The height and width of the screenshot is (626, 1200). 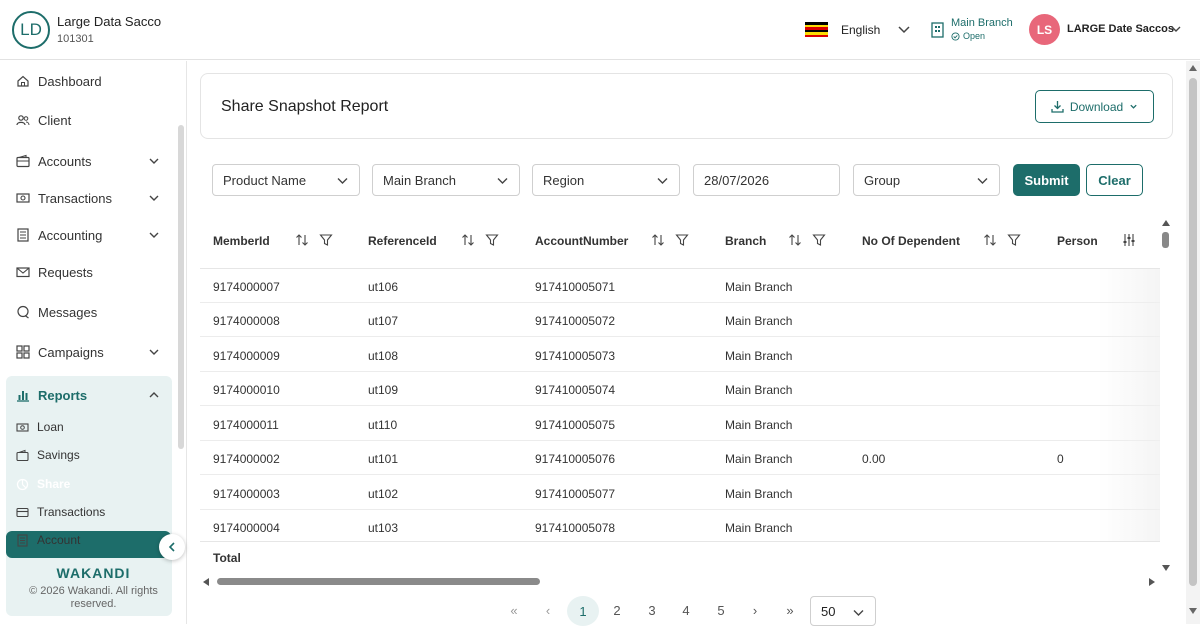 What do you see at coordinates (1077, 241) in the screenshot?
I see `column-header-person: Person` at bounding box center [1077, 241].